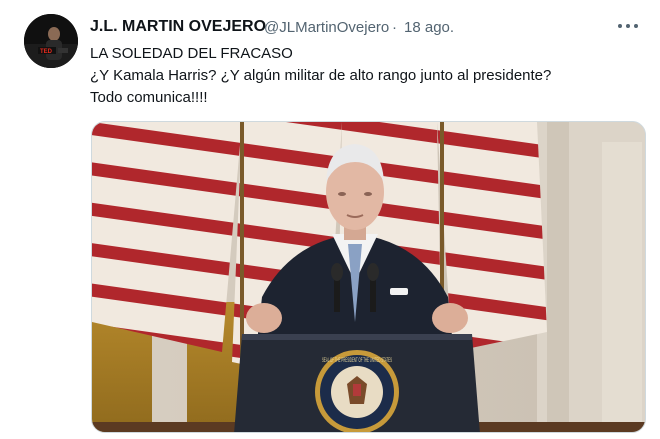 Image resolution: width=660 pixels, height=439 pixels. Describe the element at coordinates (178, 27) in the screenshot. I see `author-name: J.L. MARTIN OVEJERO` at that location.